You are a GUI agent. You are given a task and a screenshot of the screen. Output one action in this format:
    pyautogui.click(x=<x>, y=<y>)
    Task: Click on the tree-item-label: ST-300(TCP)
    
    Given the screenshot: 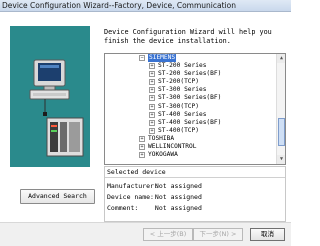 What is the action you would take?
    pyautogui.click(x=178, y=106)
    